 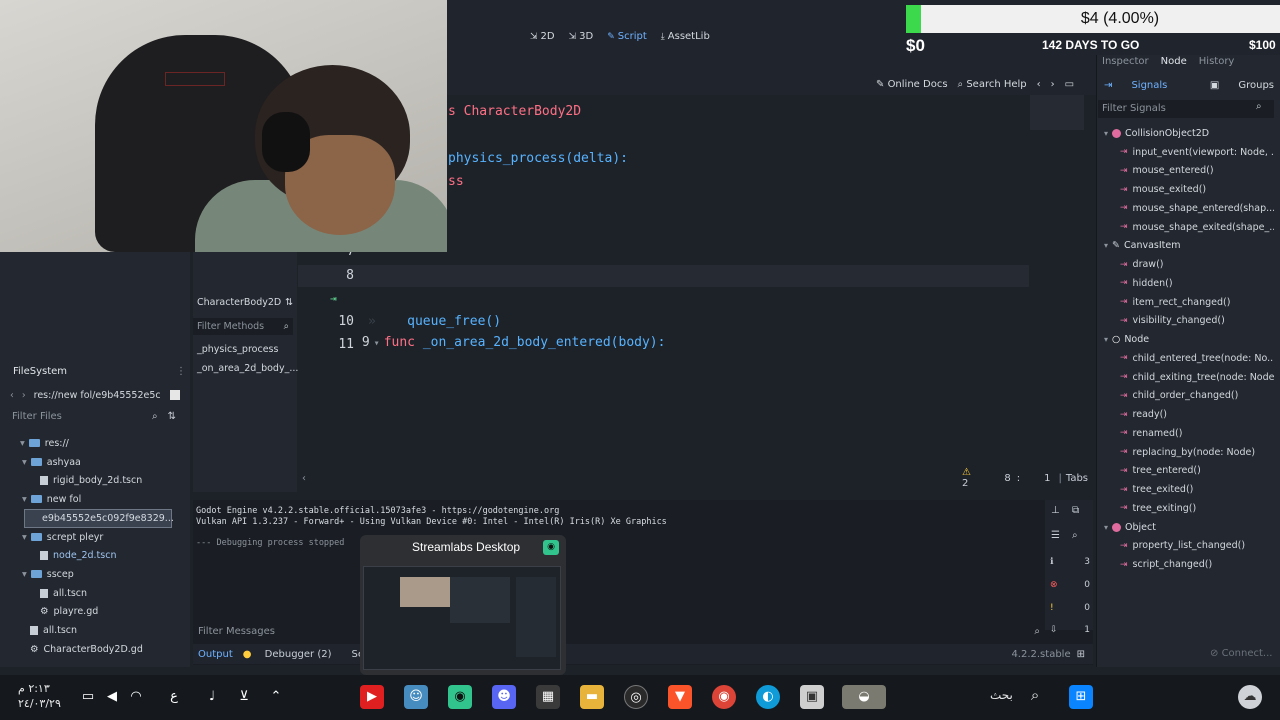 What do you see at coordinates (1186, 508) in the screenshot?
I see `signal-row: ⇥ tree_exiting()` at bounding box center [1186, 508].